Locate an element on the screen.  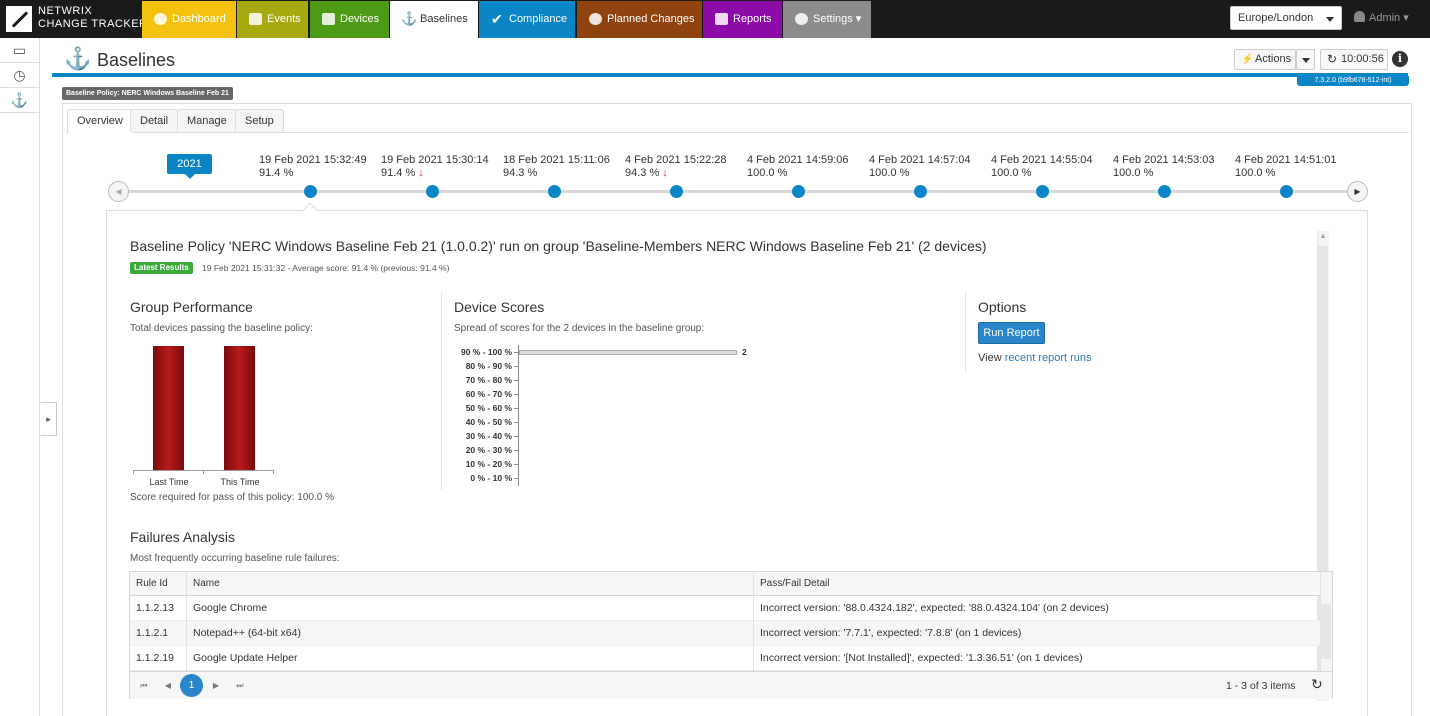
prev-page-icon: ◀ is located at coordinates (168, 686).